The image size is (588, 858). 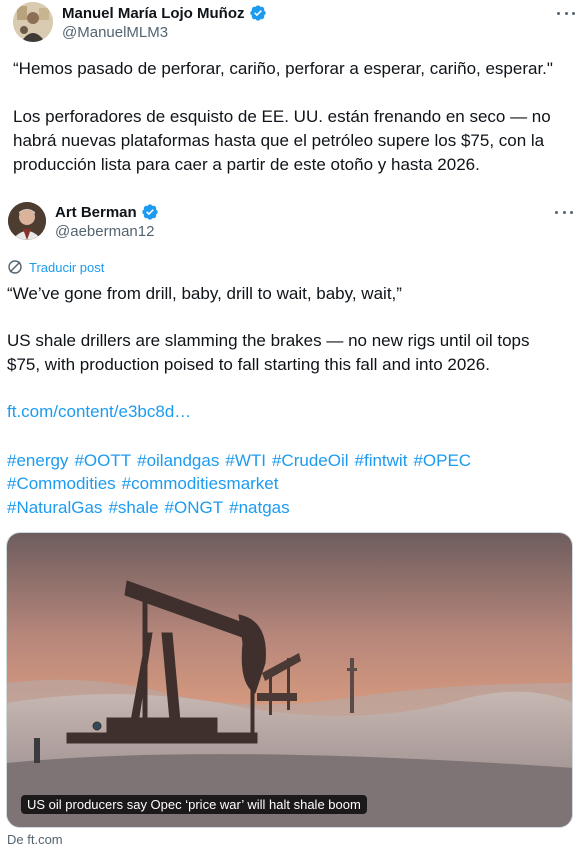 I want to click on hashtags-line-2: #Commodities #commoditiesmarket, so click(x=145, y=484).